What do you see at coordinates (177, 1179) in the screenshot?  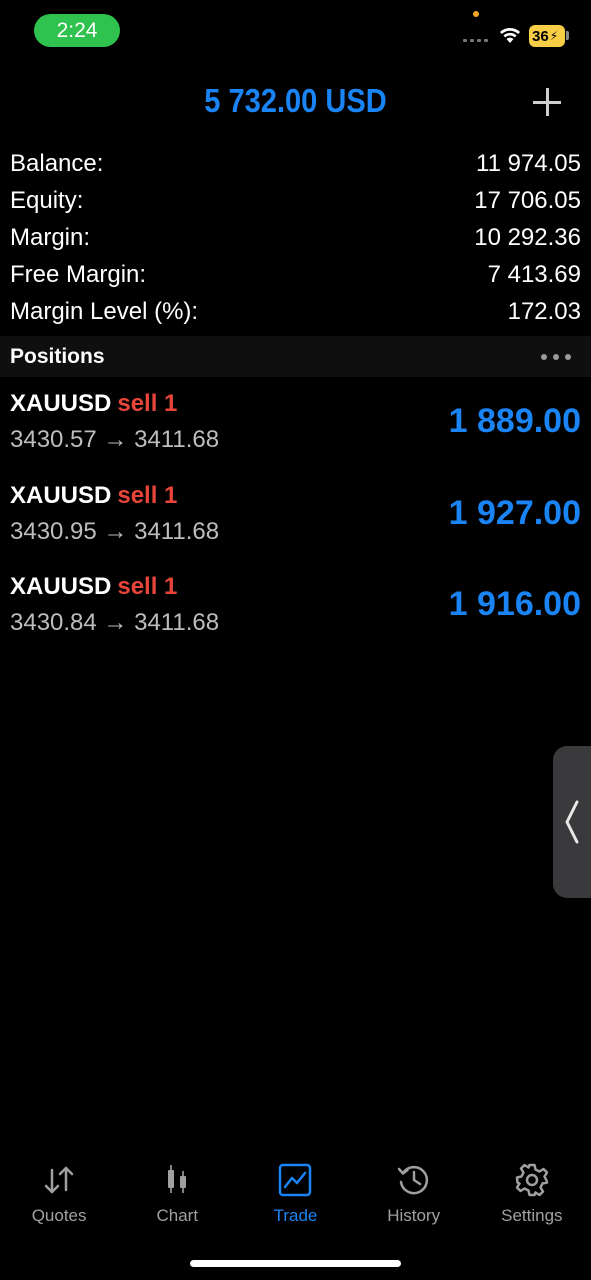 I see `chart-icon` at bounding box center [177, 1179].